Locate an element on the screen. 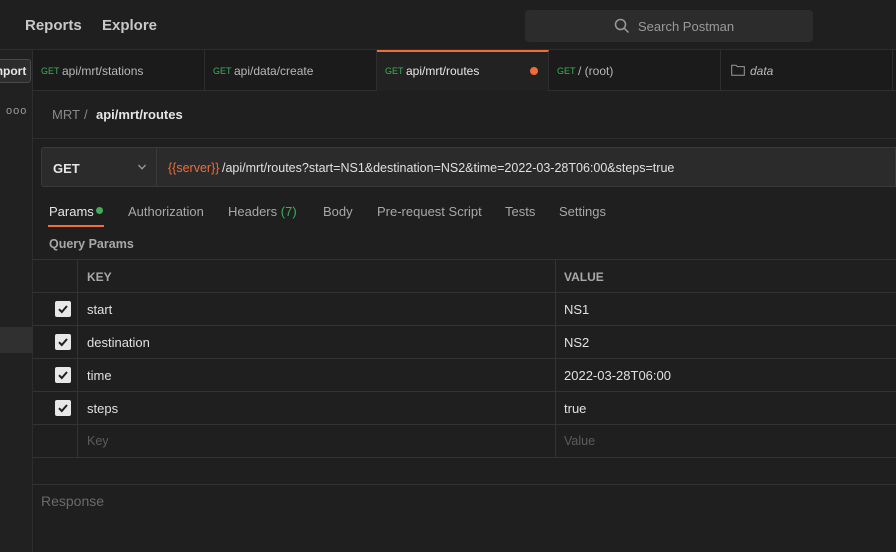 This screenshot has height=552, width=896. tab-settings: Settings is located at coordinates (582, 211).